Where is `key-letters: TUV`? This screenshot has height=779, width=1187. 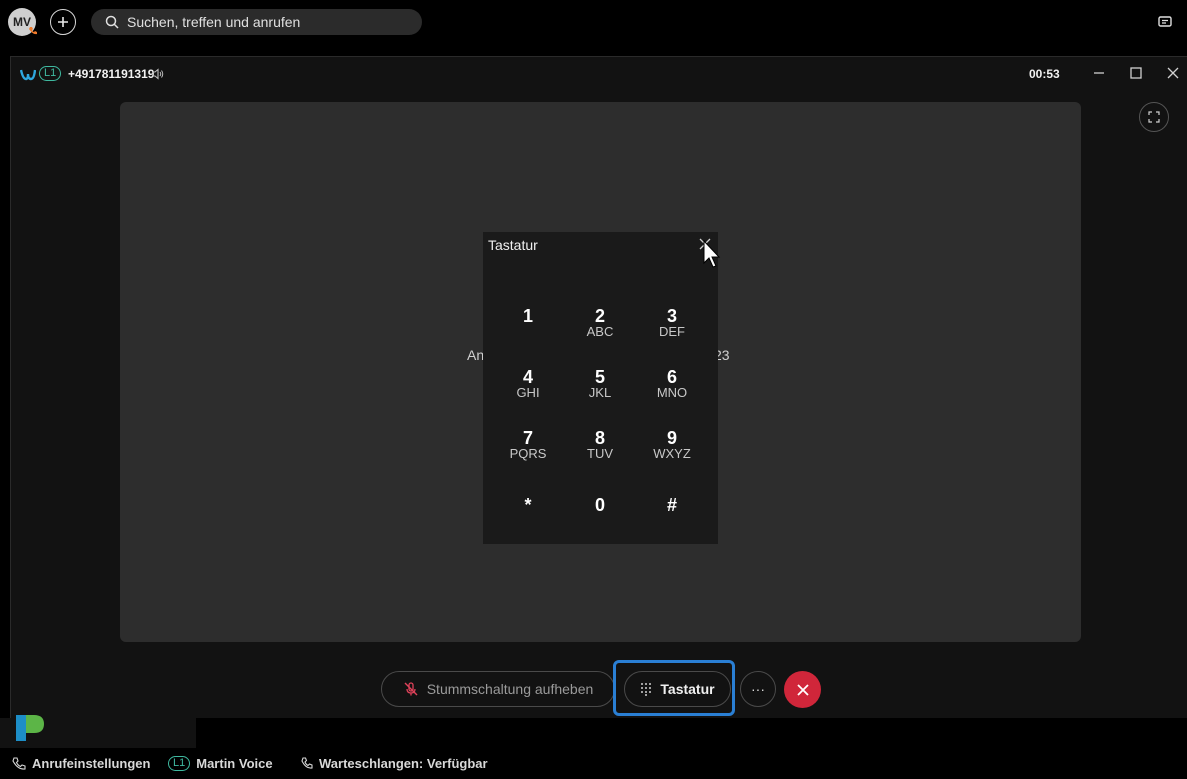 key-letters: TUV is located at coordinates (600, 453).